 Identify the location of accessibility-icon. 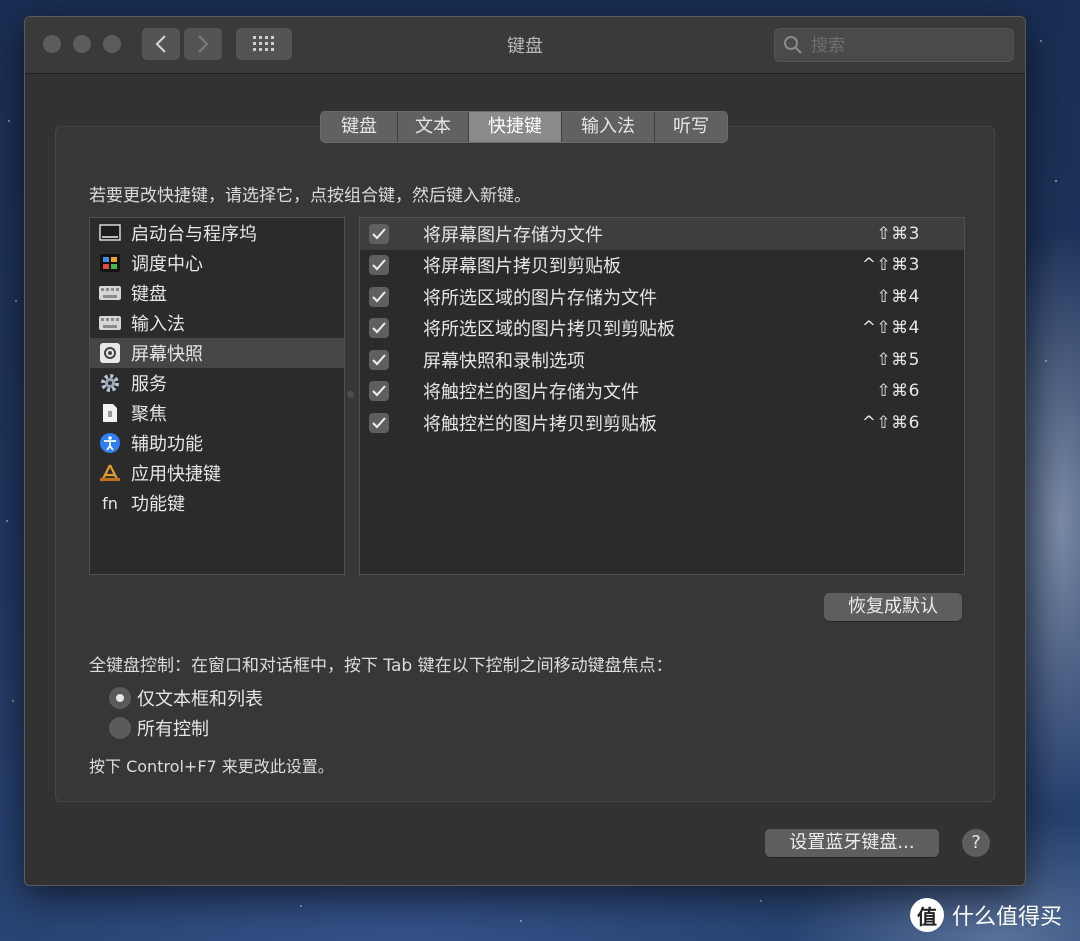
(110, 443).